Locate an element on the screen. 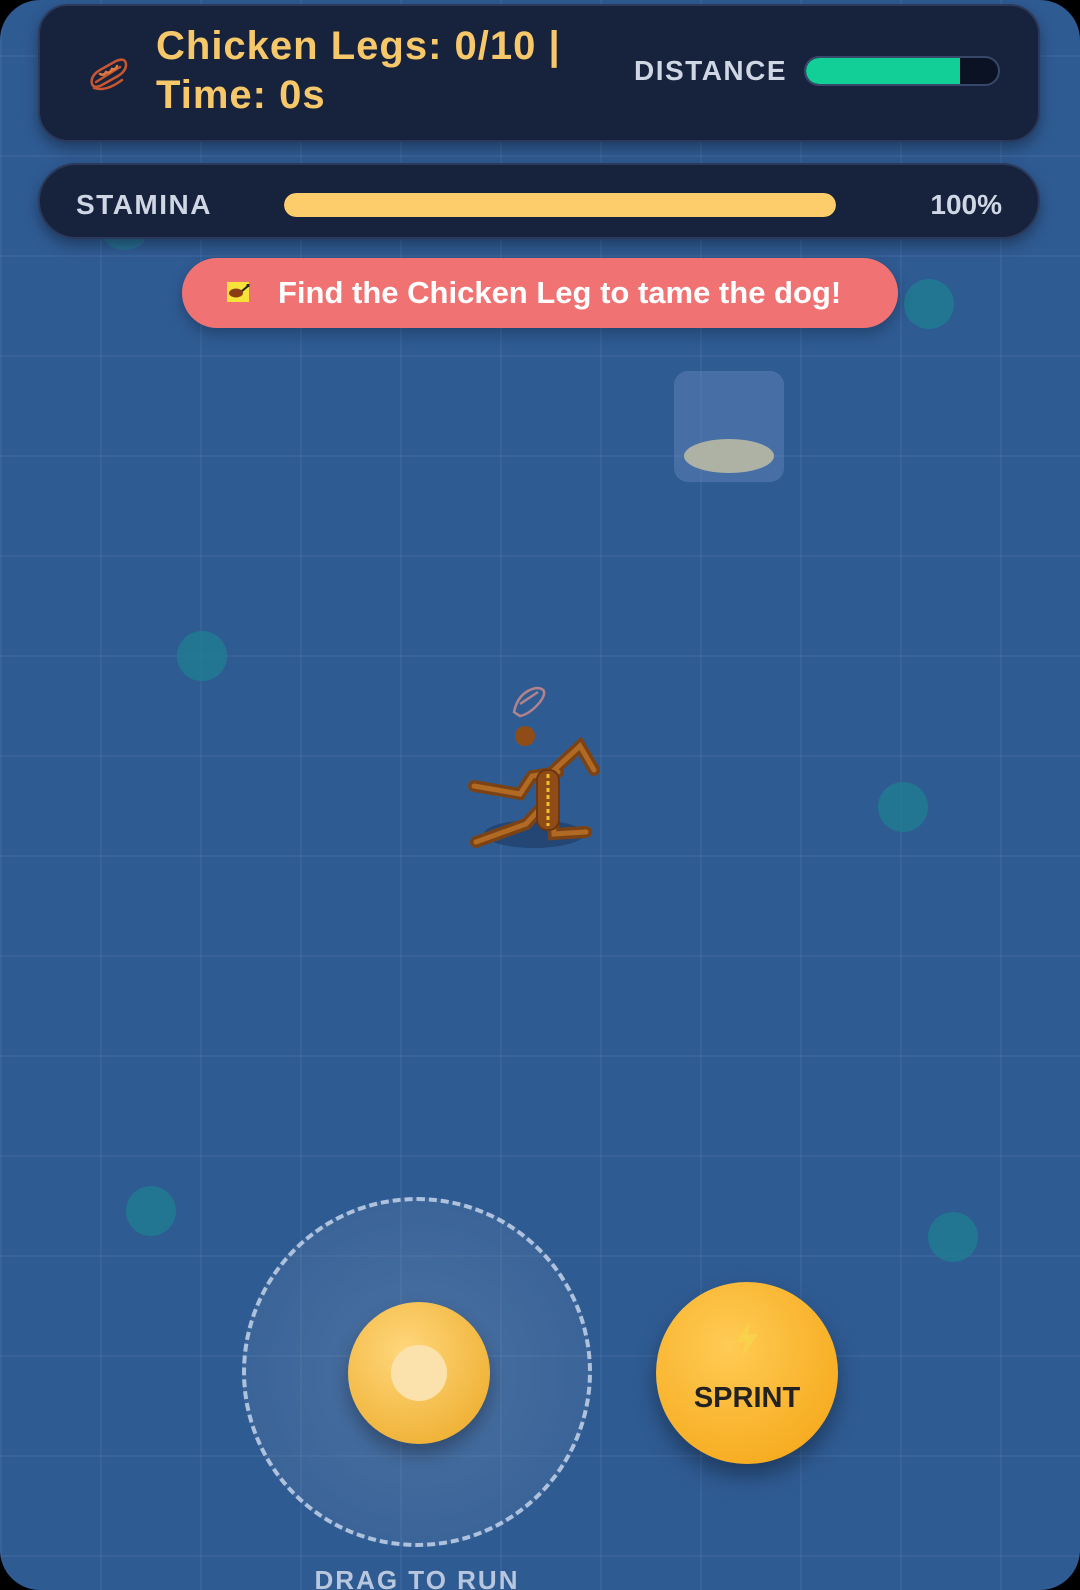 The image size is (1080, 1590). joystick-label: DRAG TO RUN is located at coordinates (417, 1577).